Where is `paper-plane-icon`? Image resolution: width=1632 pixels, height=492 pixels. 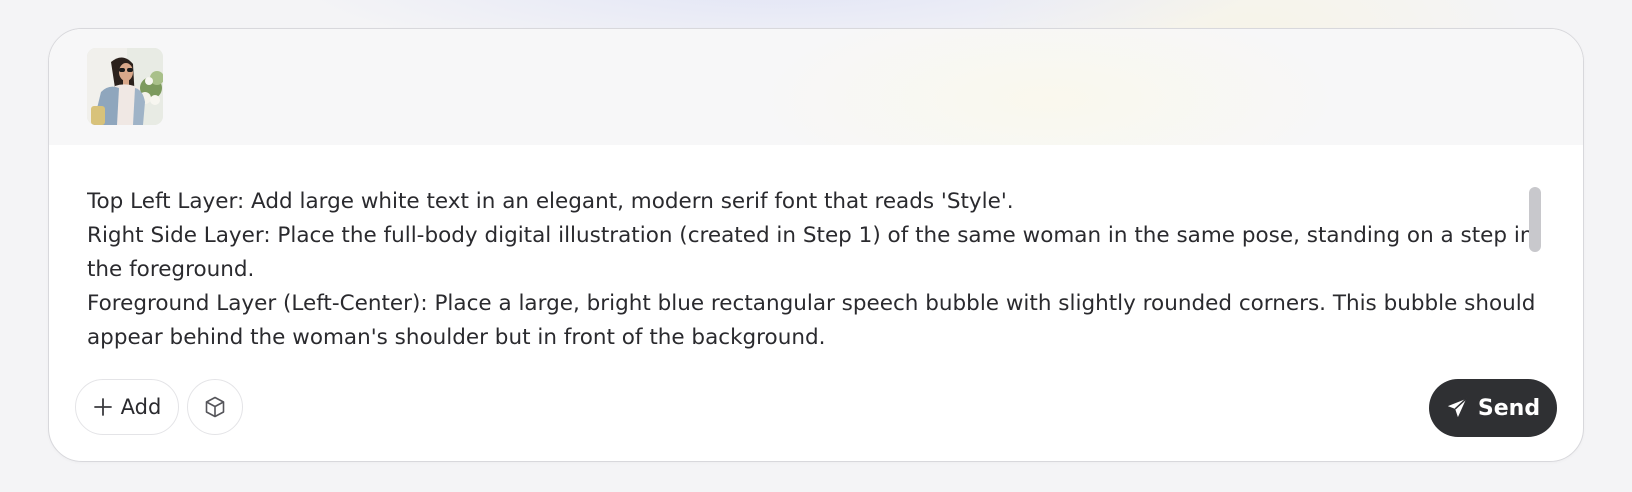
paper-plane-icon is located at coordinates (1457, 408).